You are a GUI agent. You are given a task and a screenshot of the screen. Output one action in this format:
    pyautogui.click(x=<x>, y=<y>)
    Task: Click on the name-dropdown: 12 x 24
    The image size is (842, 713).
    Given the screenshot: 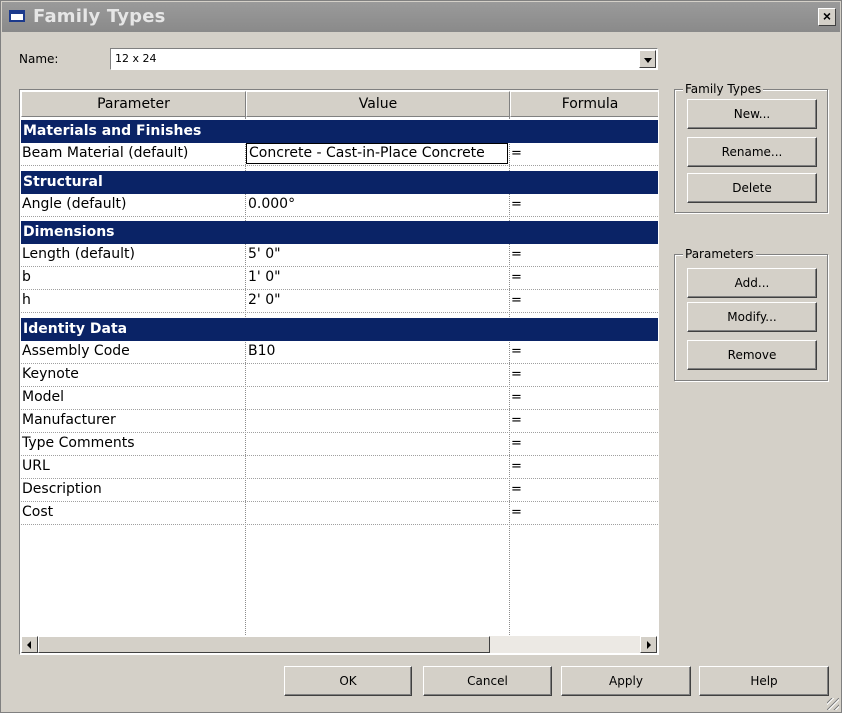 What is the action you would take?
    pyautogui.click(x=384, y=59)
    